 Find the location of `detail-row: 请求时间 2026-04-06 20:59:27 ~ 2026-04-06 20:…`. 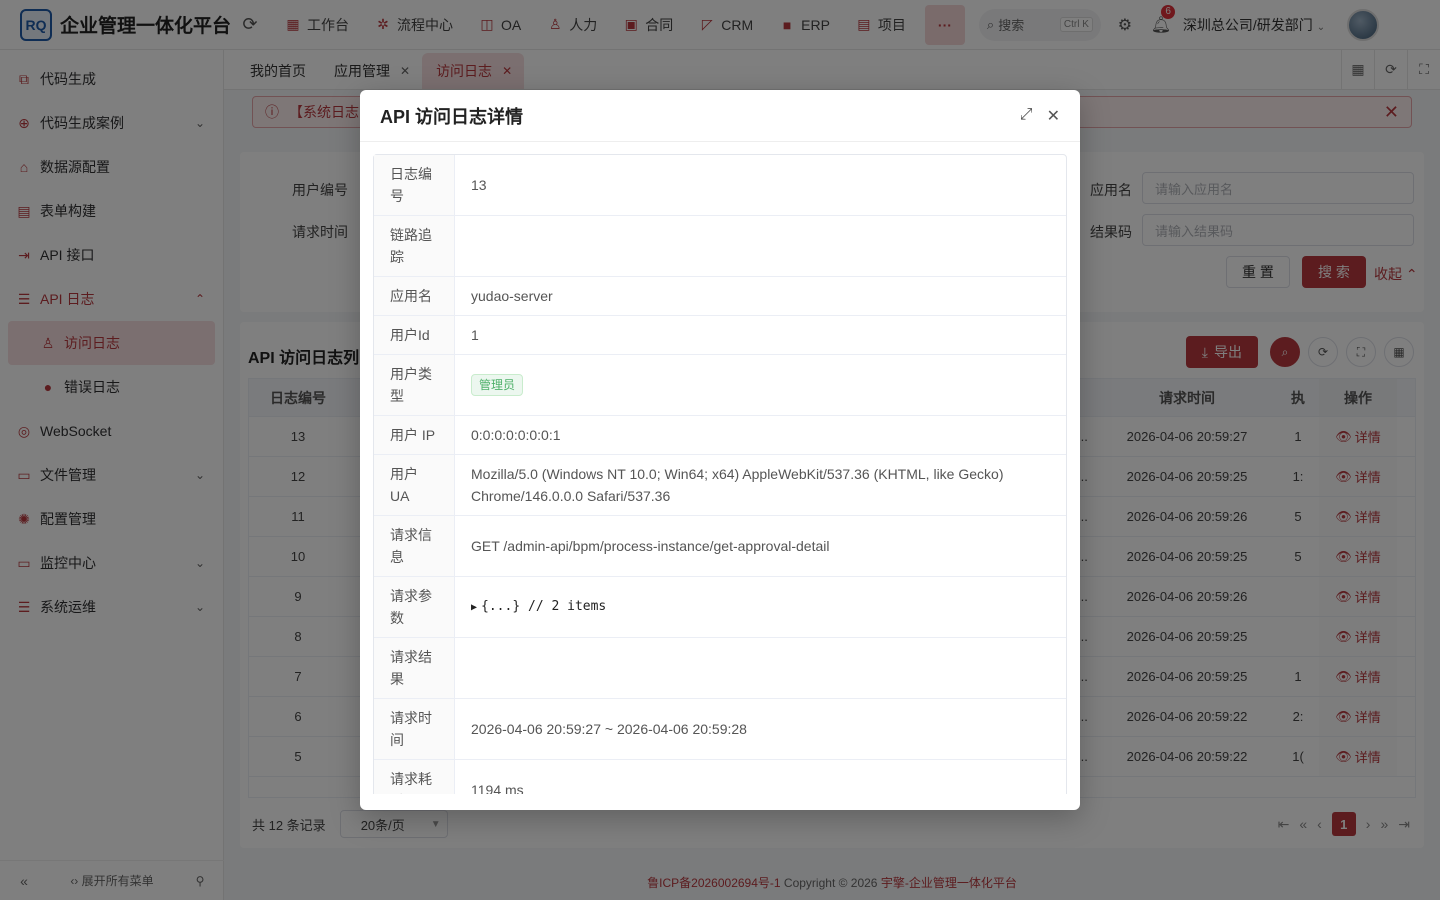

detail-row: 请求时间 2026-04-06 20:59:27 ~ 2026-04-06 20:… is located at coordinates (720, 729).